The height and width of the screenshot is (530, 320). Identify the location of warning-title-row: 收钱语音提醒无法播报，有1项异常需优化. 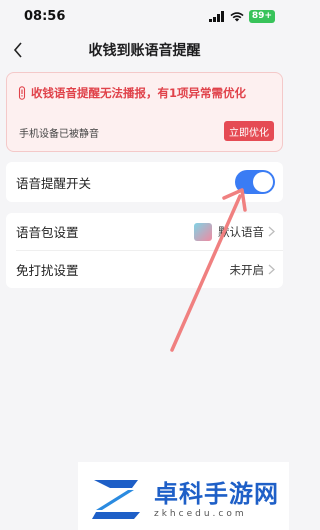
(145, 93).